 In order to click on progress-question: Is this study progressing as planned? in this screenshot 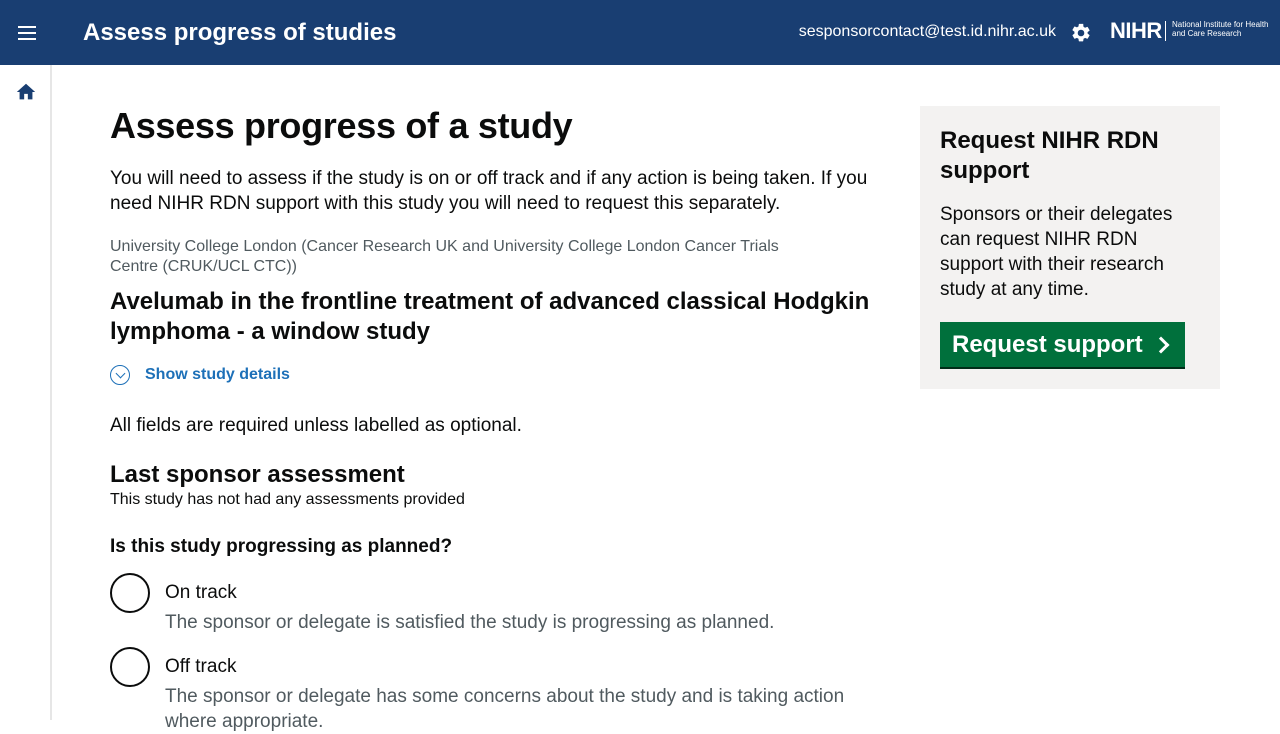, I will do `click(281, 546)`.